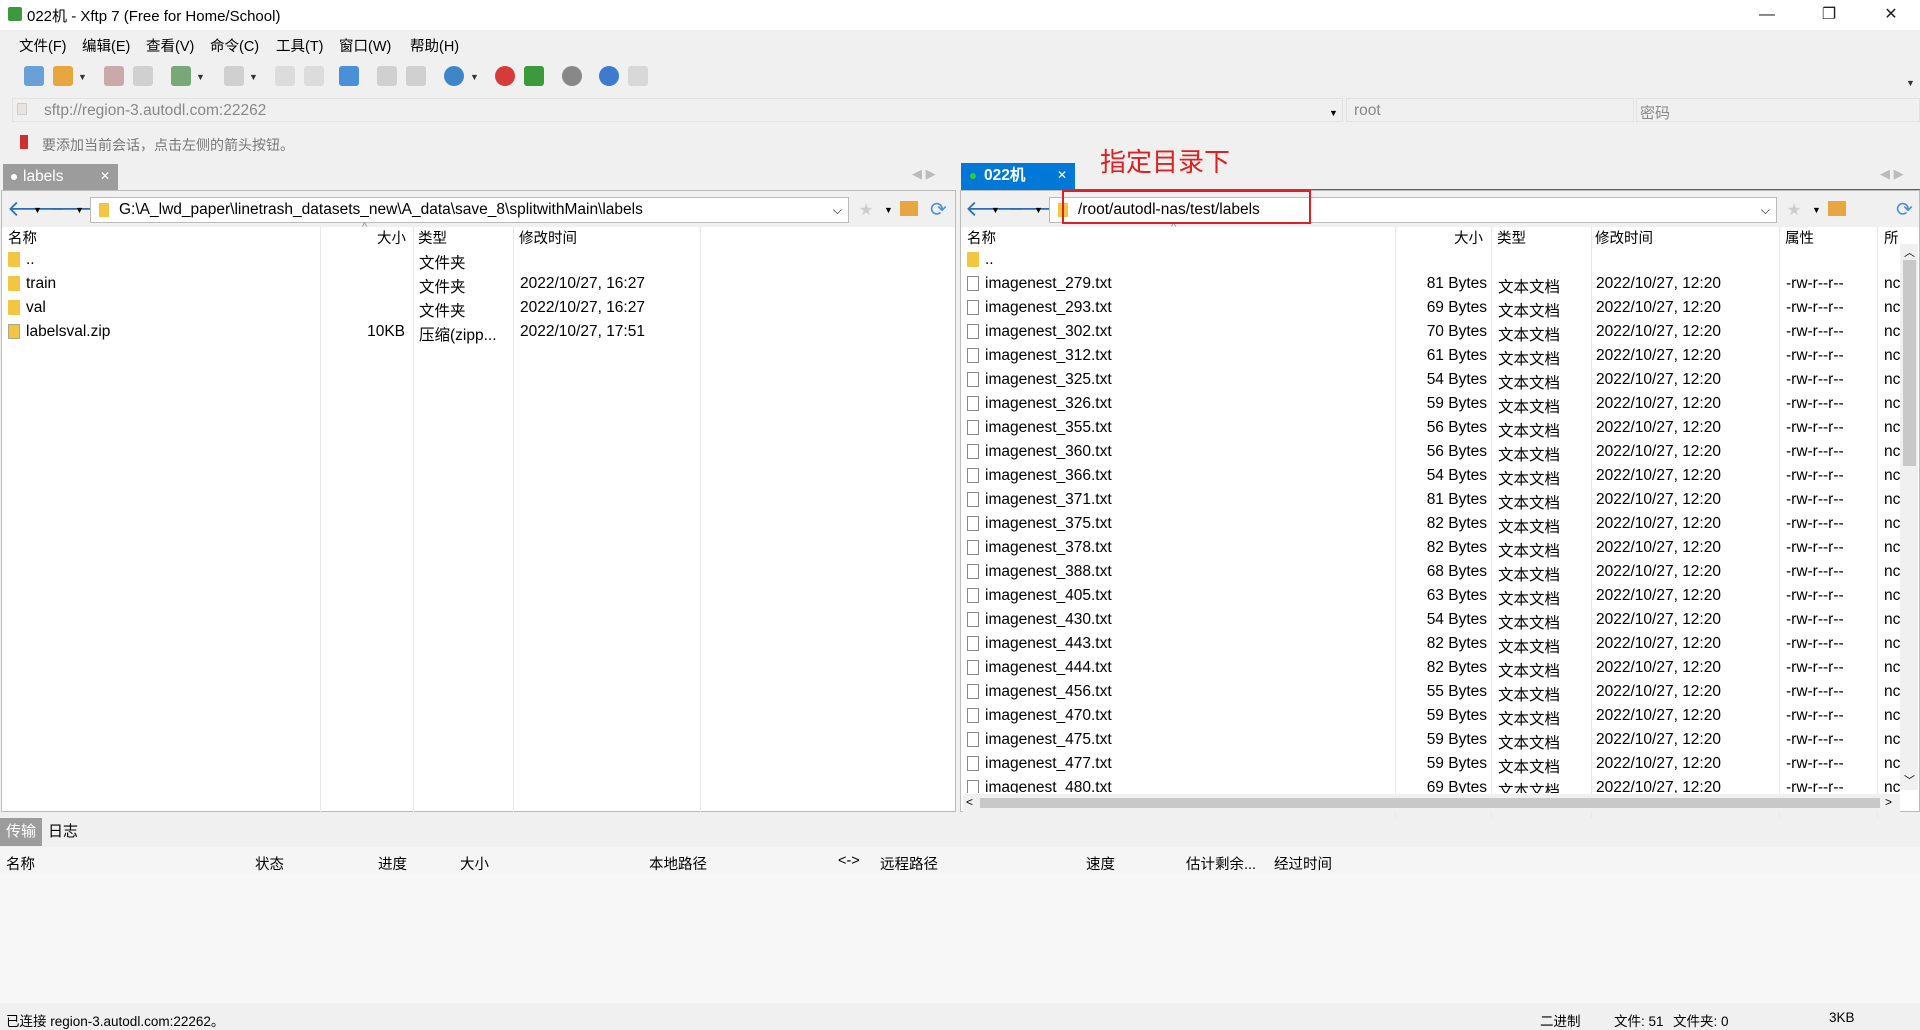  What do you see at coordinates (478, 309) in the screenshot?
I see `folder-row: val 文件夹 2022/10/27, 16:27` at bounding box center [478, 309].